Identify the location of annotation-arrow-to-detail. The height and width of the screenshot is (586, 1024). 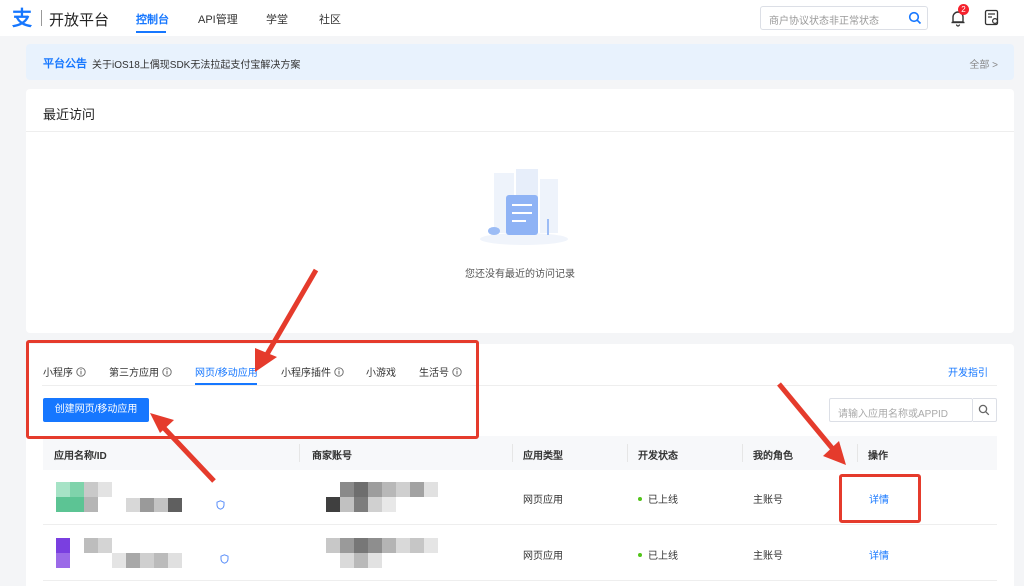
(811, 423).